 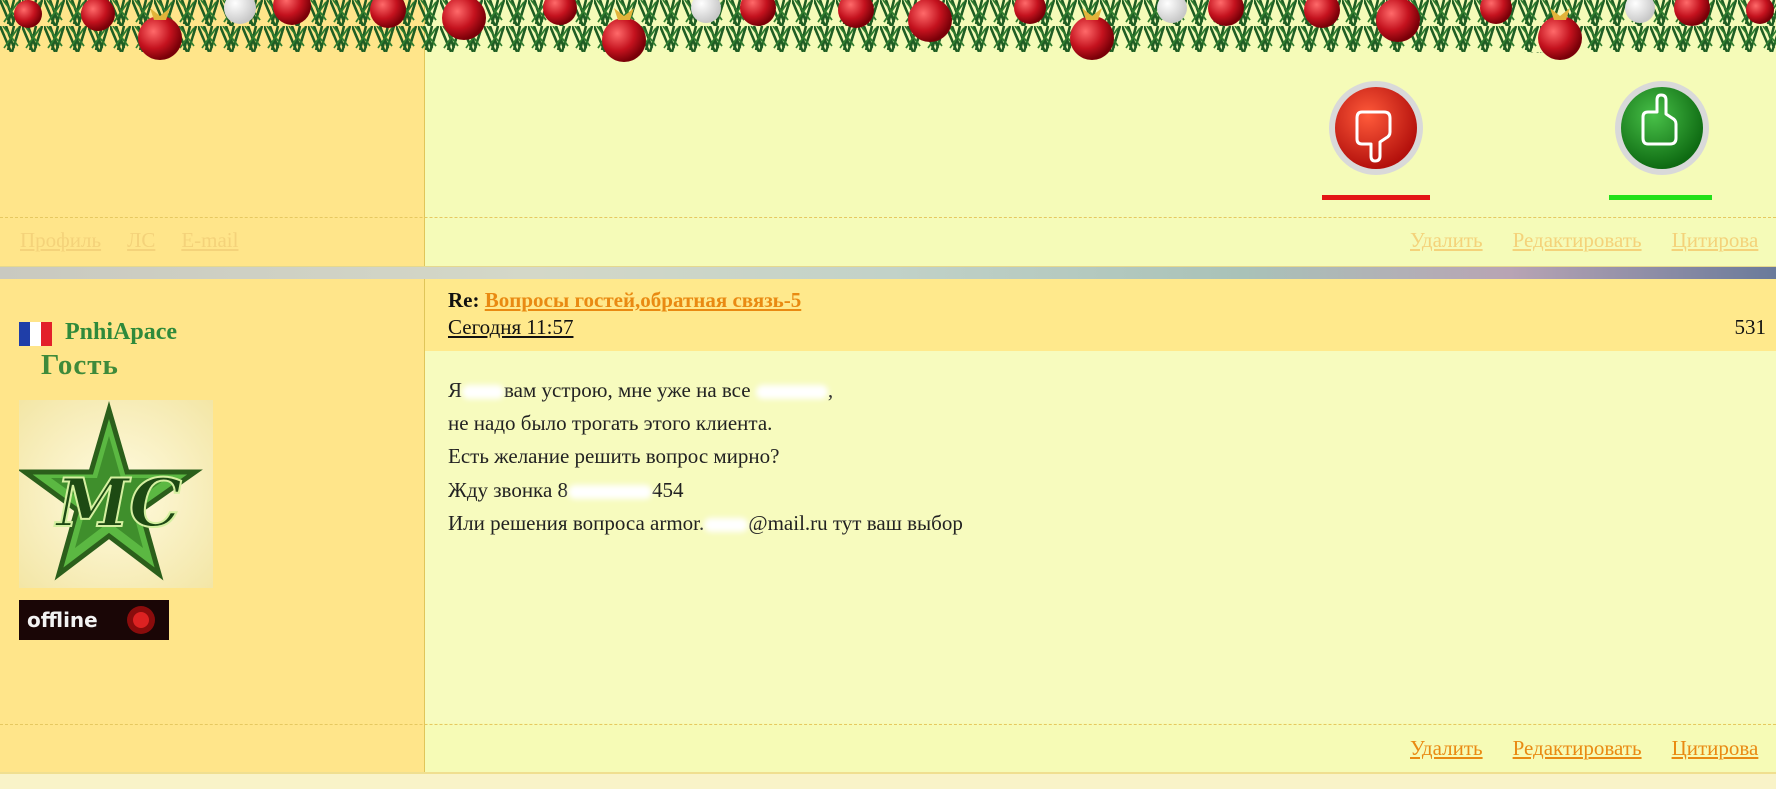 I want to click on offline-badge: offline, so click(x=94, y=620).